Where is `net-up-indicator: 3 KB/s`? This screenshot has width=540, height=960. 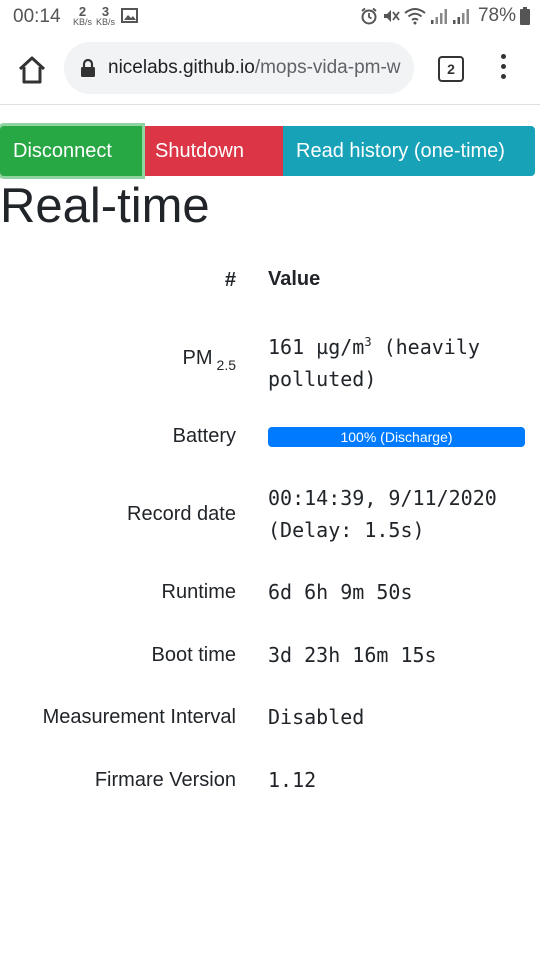
net-up-indicator: 3 KB/s is located at coordinates (105, 16).